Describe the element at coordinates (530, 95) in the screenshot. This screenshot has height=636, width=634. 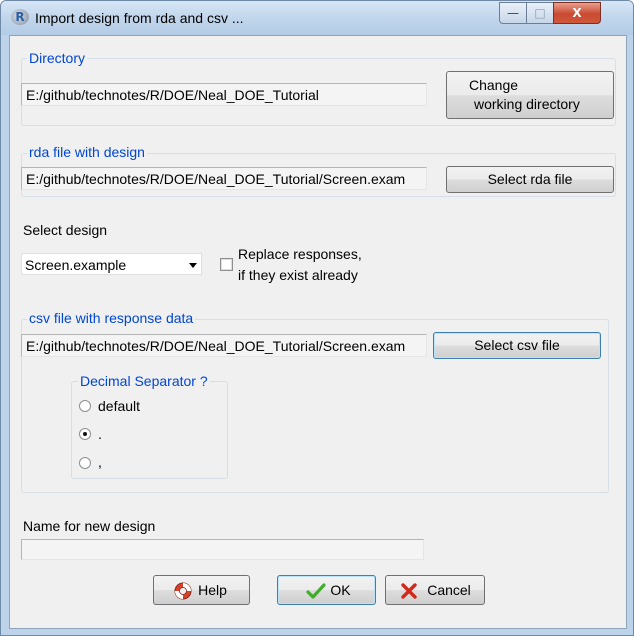
I see `change-working-directory-button: Change working directory` at that location.